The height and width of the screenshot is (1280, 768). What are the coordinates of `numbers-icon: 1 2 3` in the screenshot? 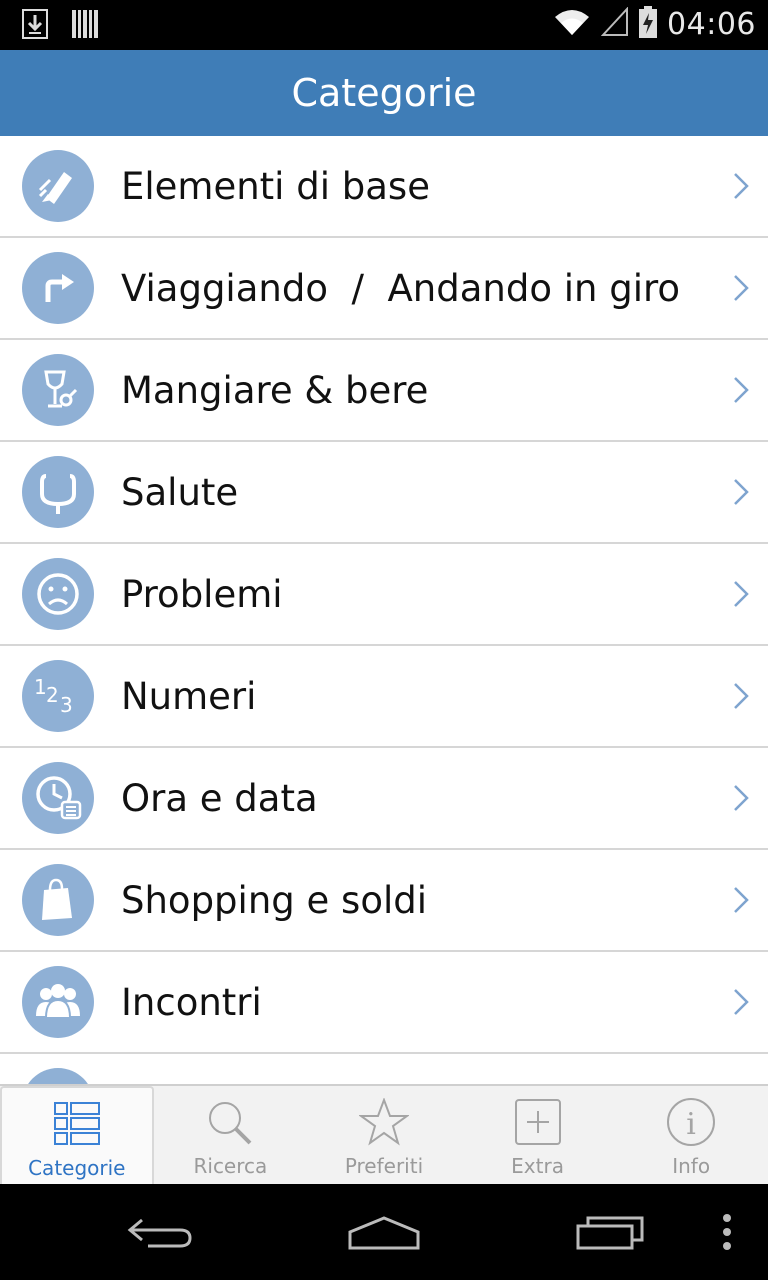 It's located at (58, 696).